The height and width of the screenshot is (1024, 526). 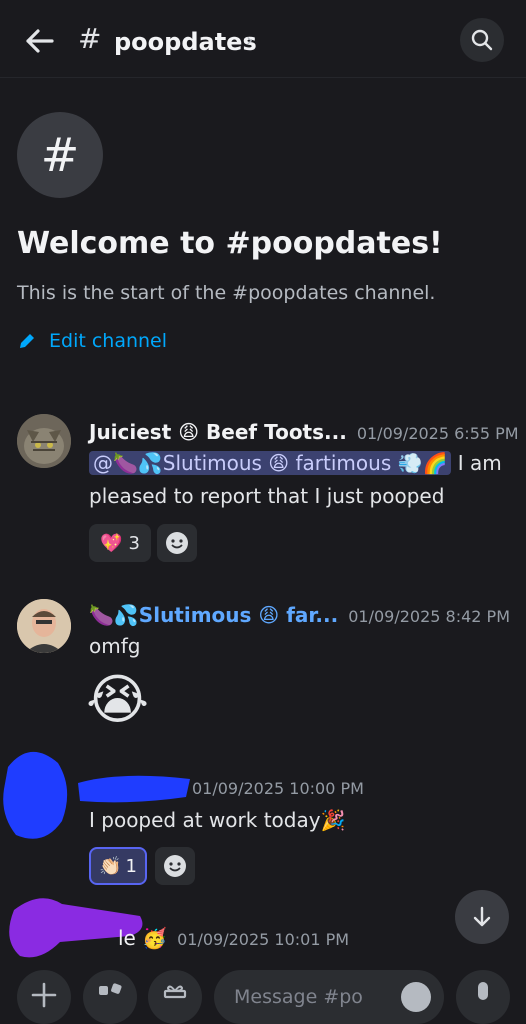 I want to click on search-icon, so click(x=482, y=40).